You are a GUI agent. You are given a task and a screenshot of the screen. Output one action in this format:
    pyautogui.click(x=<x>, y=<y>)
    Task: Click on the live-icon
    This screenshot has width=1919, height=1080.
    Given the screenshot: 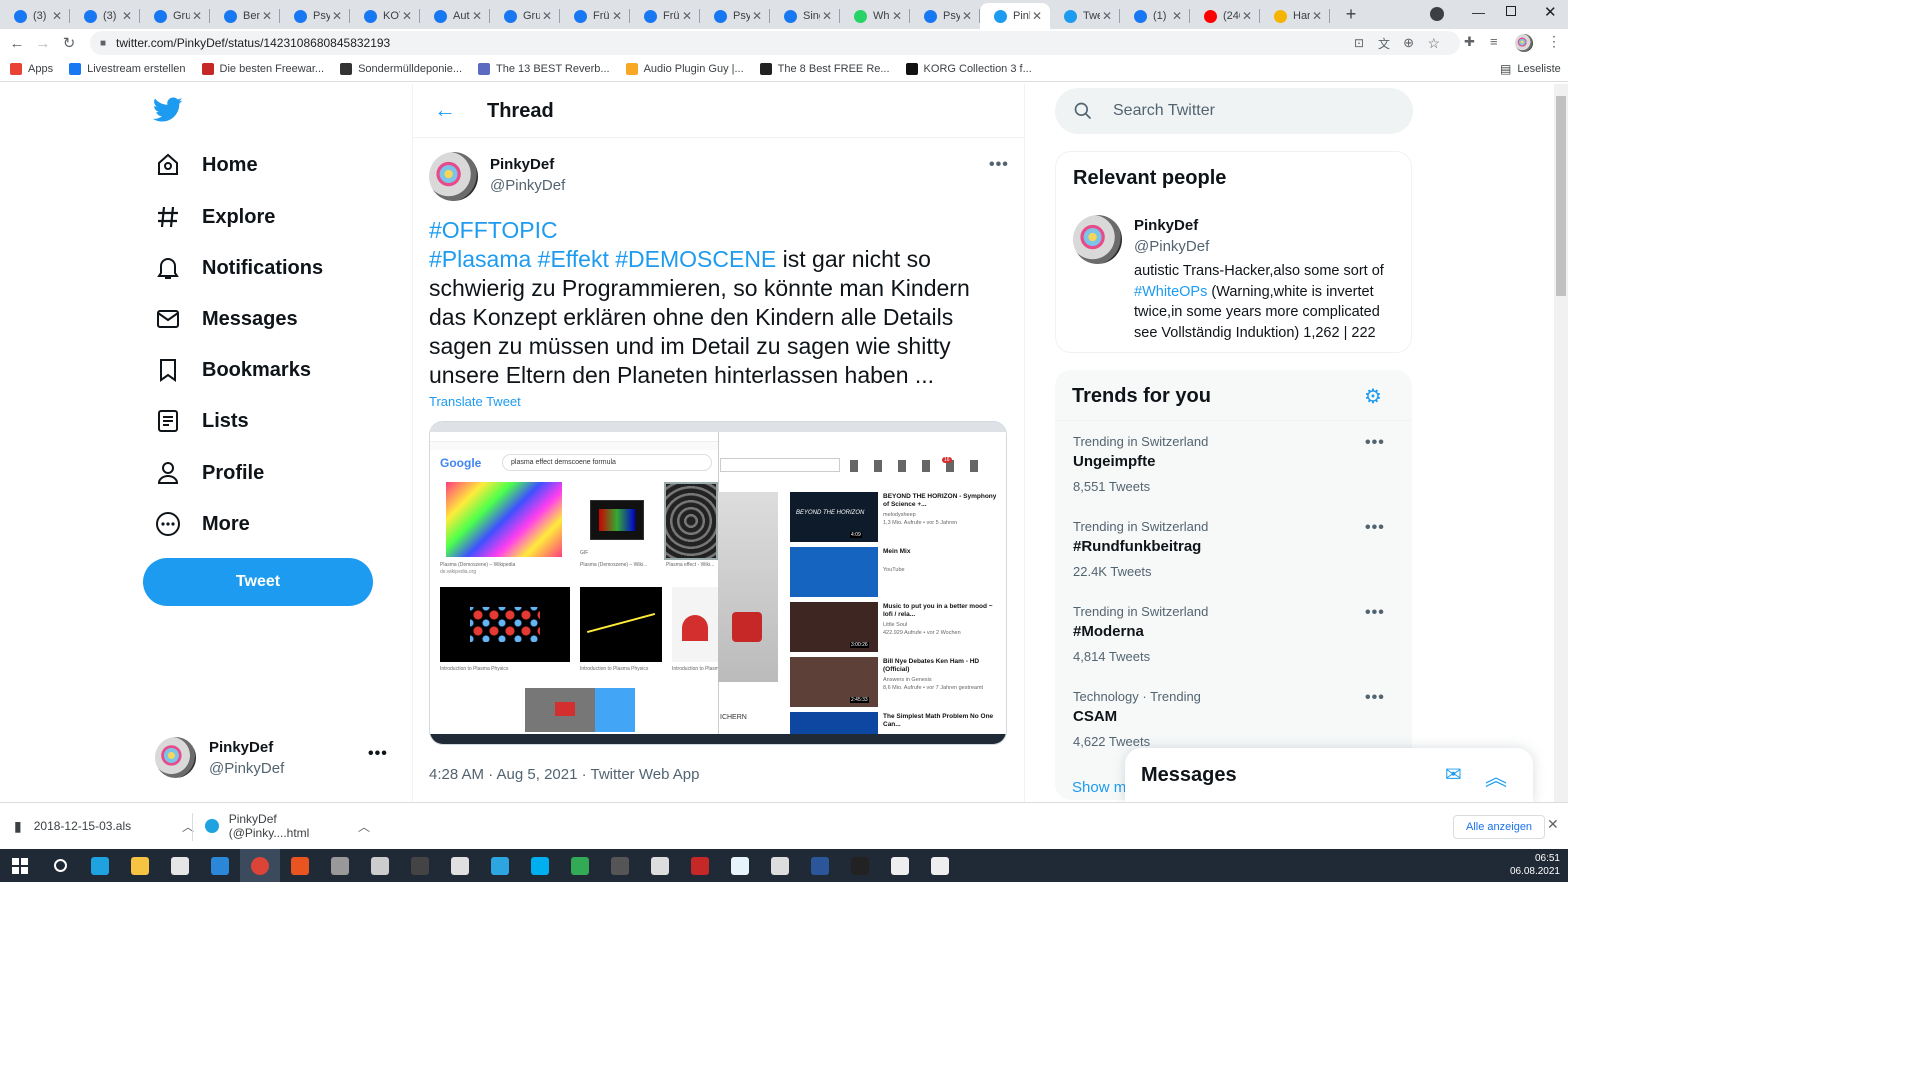 What is the action you would take?
    pyautogui.click(x=420, y=865)
    